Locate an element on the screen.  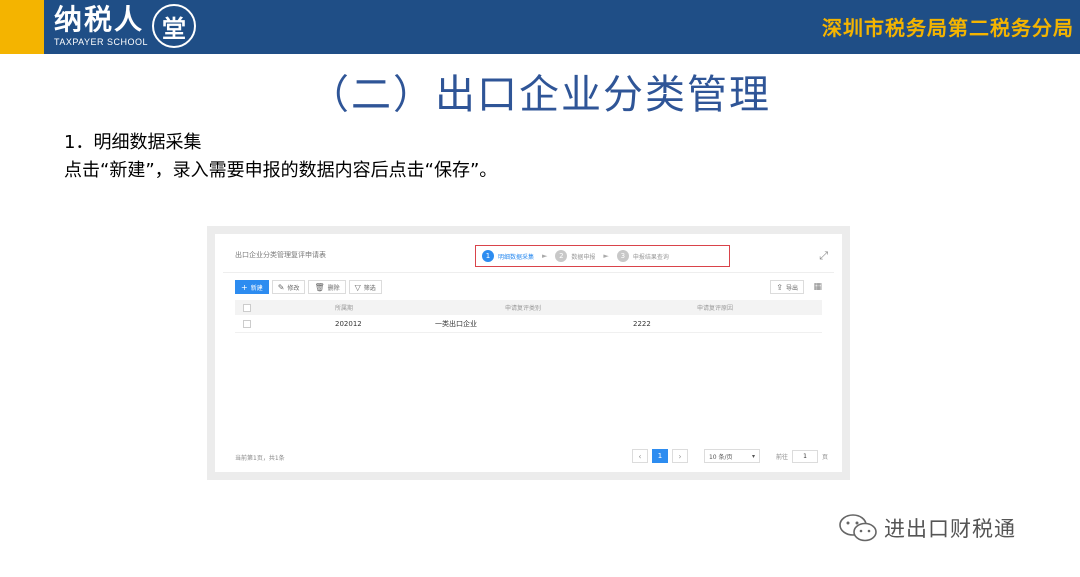
column-header: 申请复评原因 is located at coordinates (715, 307).